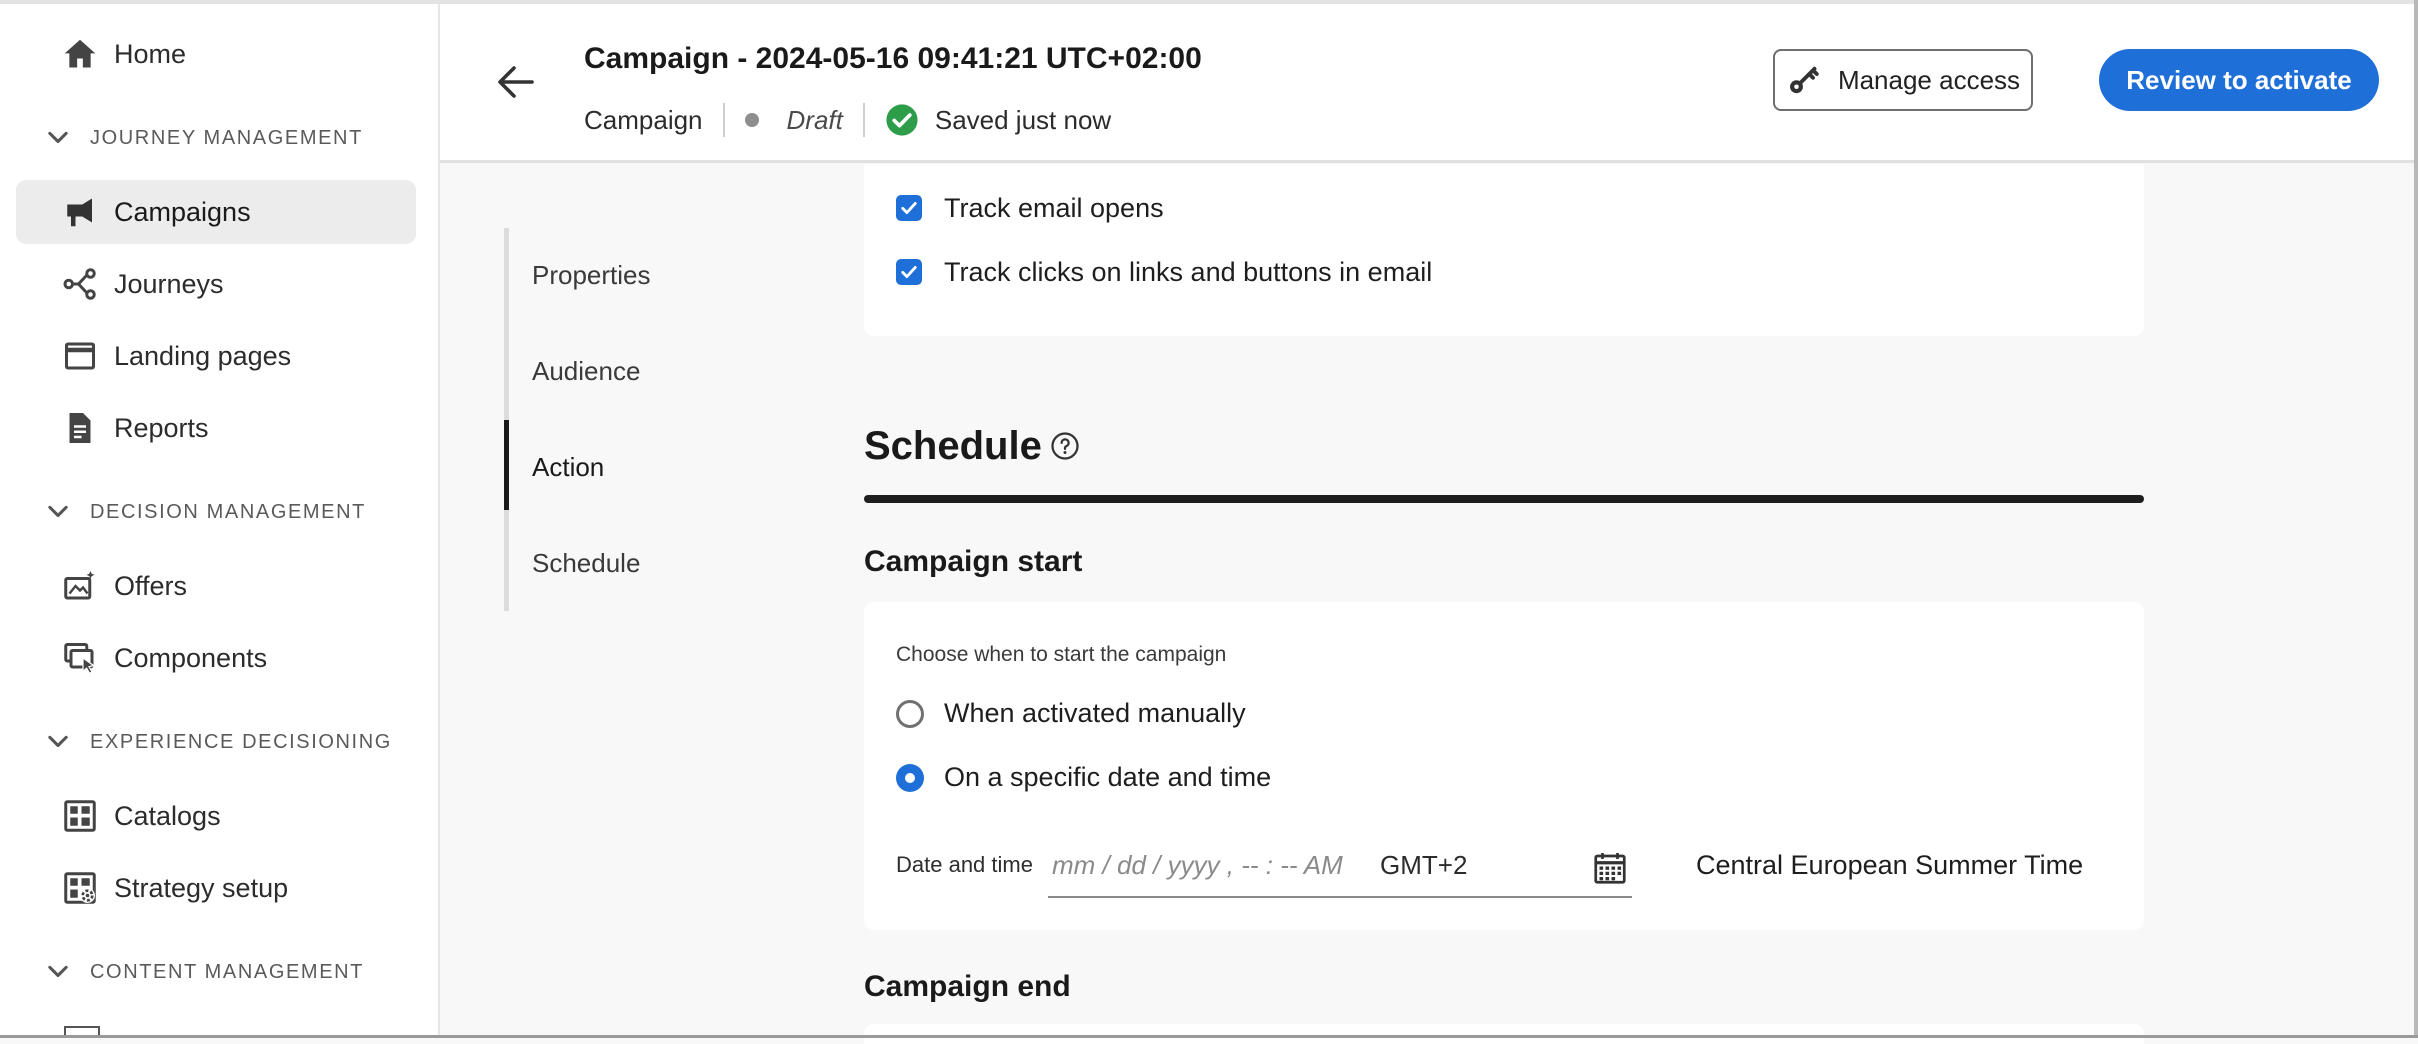  I want to click on track-opens-label: Track email opens, so click(1054, 208).